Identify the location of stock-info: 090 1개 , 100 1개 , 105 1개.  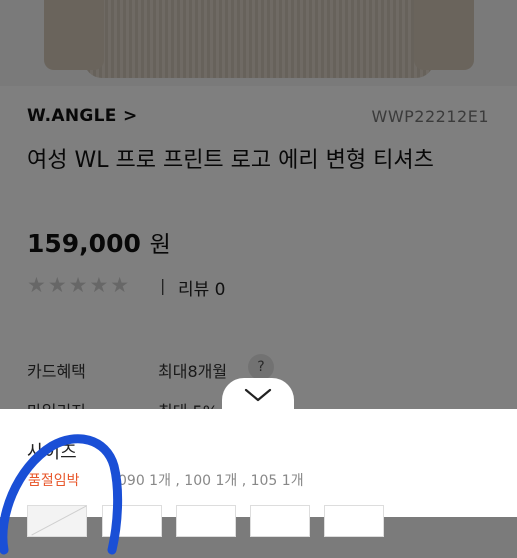
(211, 481).